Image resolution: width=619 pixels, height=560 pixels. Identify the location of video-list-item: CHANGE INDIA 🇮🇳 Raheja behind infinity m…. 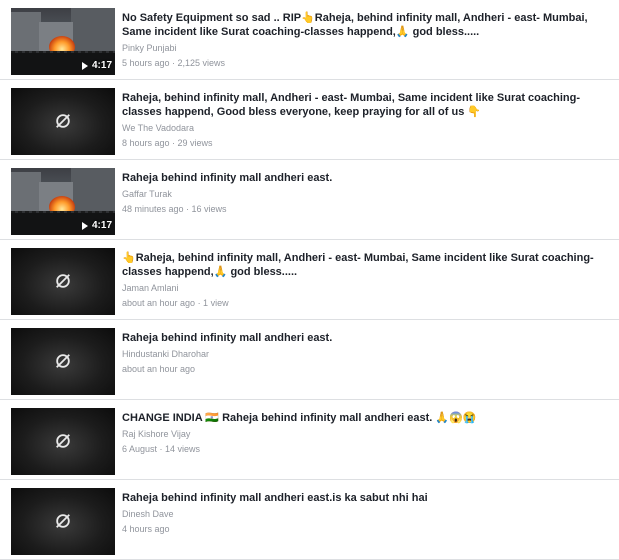
(309, 440).